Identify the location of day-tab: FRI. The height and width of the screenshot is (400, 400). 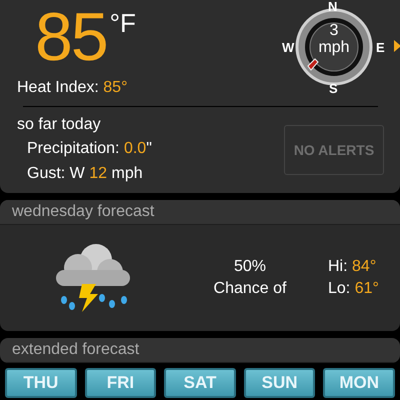
(120, 383).